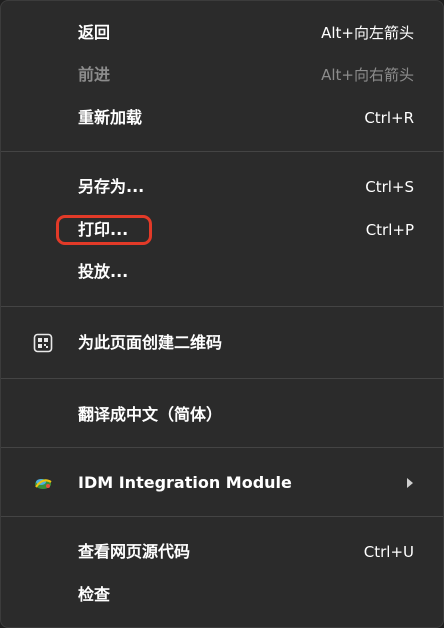 The image size is (444, 628). Describe the element at coordinates (134, 551) in the screenshot. I see `menu-item-label: 查看网页源代码` at that location.